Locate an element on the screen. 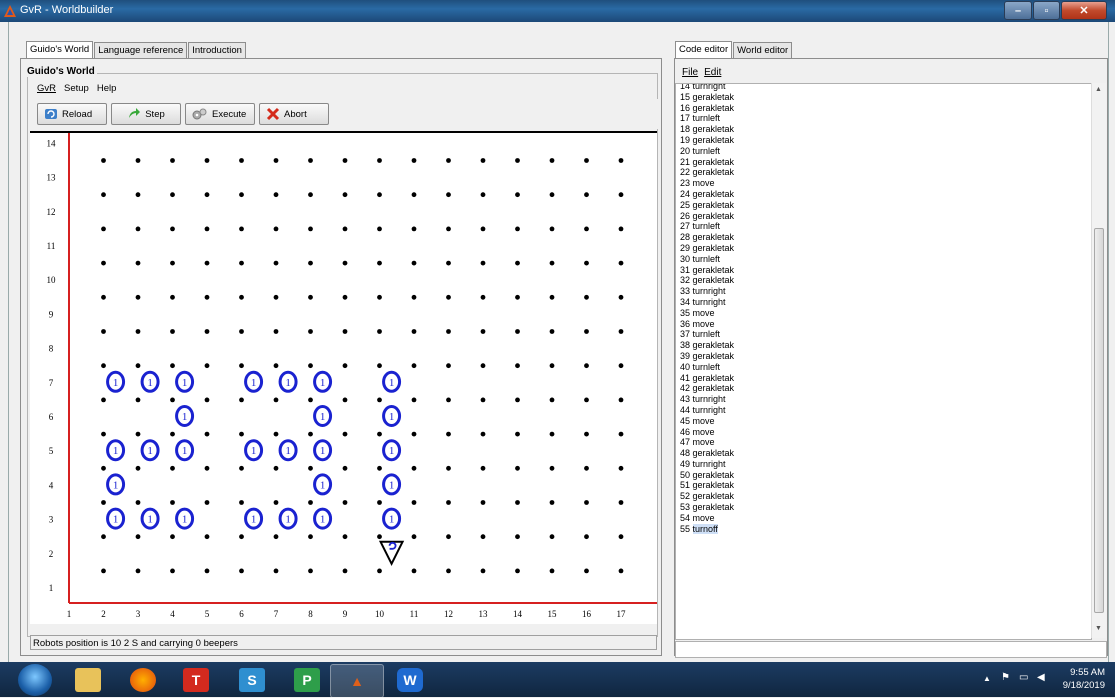 The width and height of the screenshot is (1115, 698). wps-writer-icon: W is located at coordinates (410, 680).